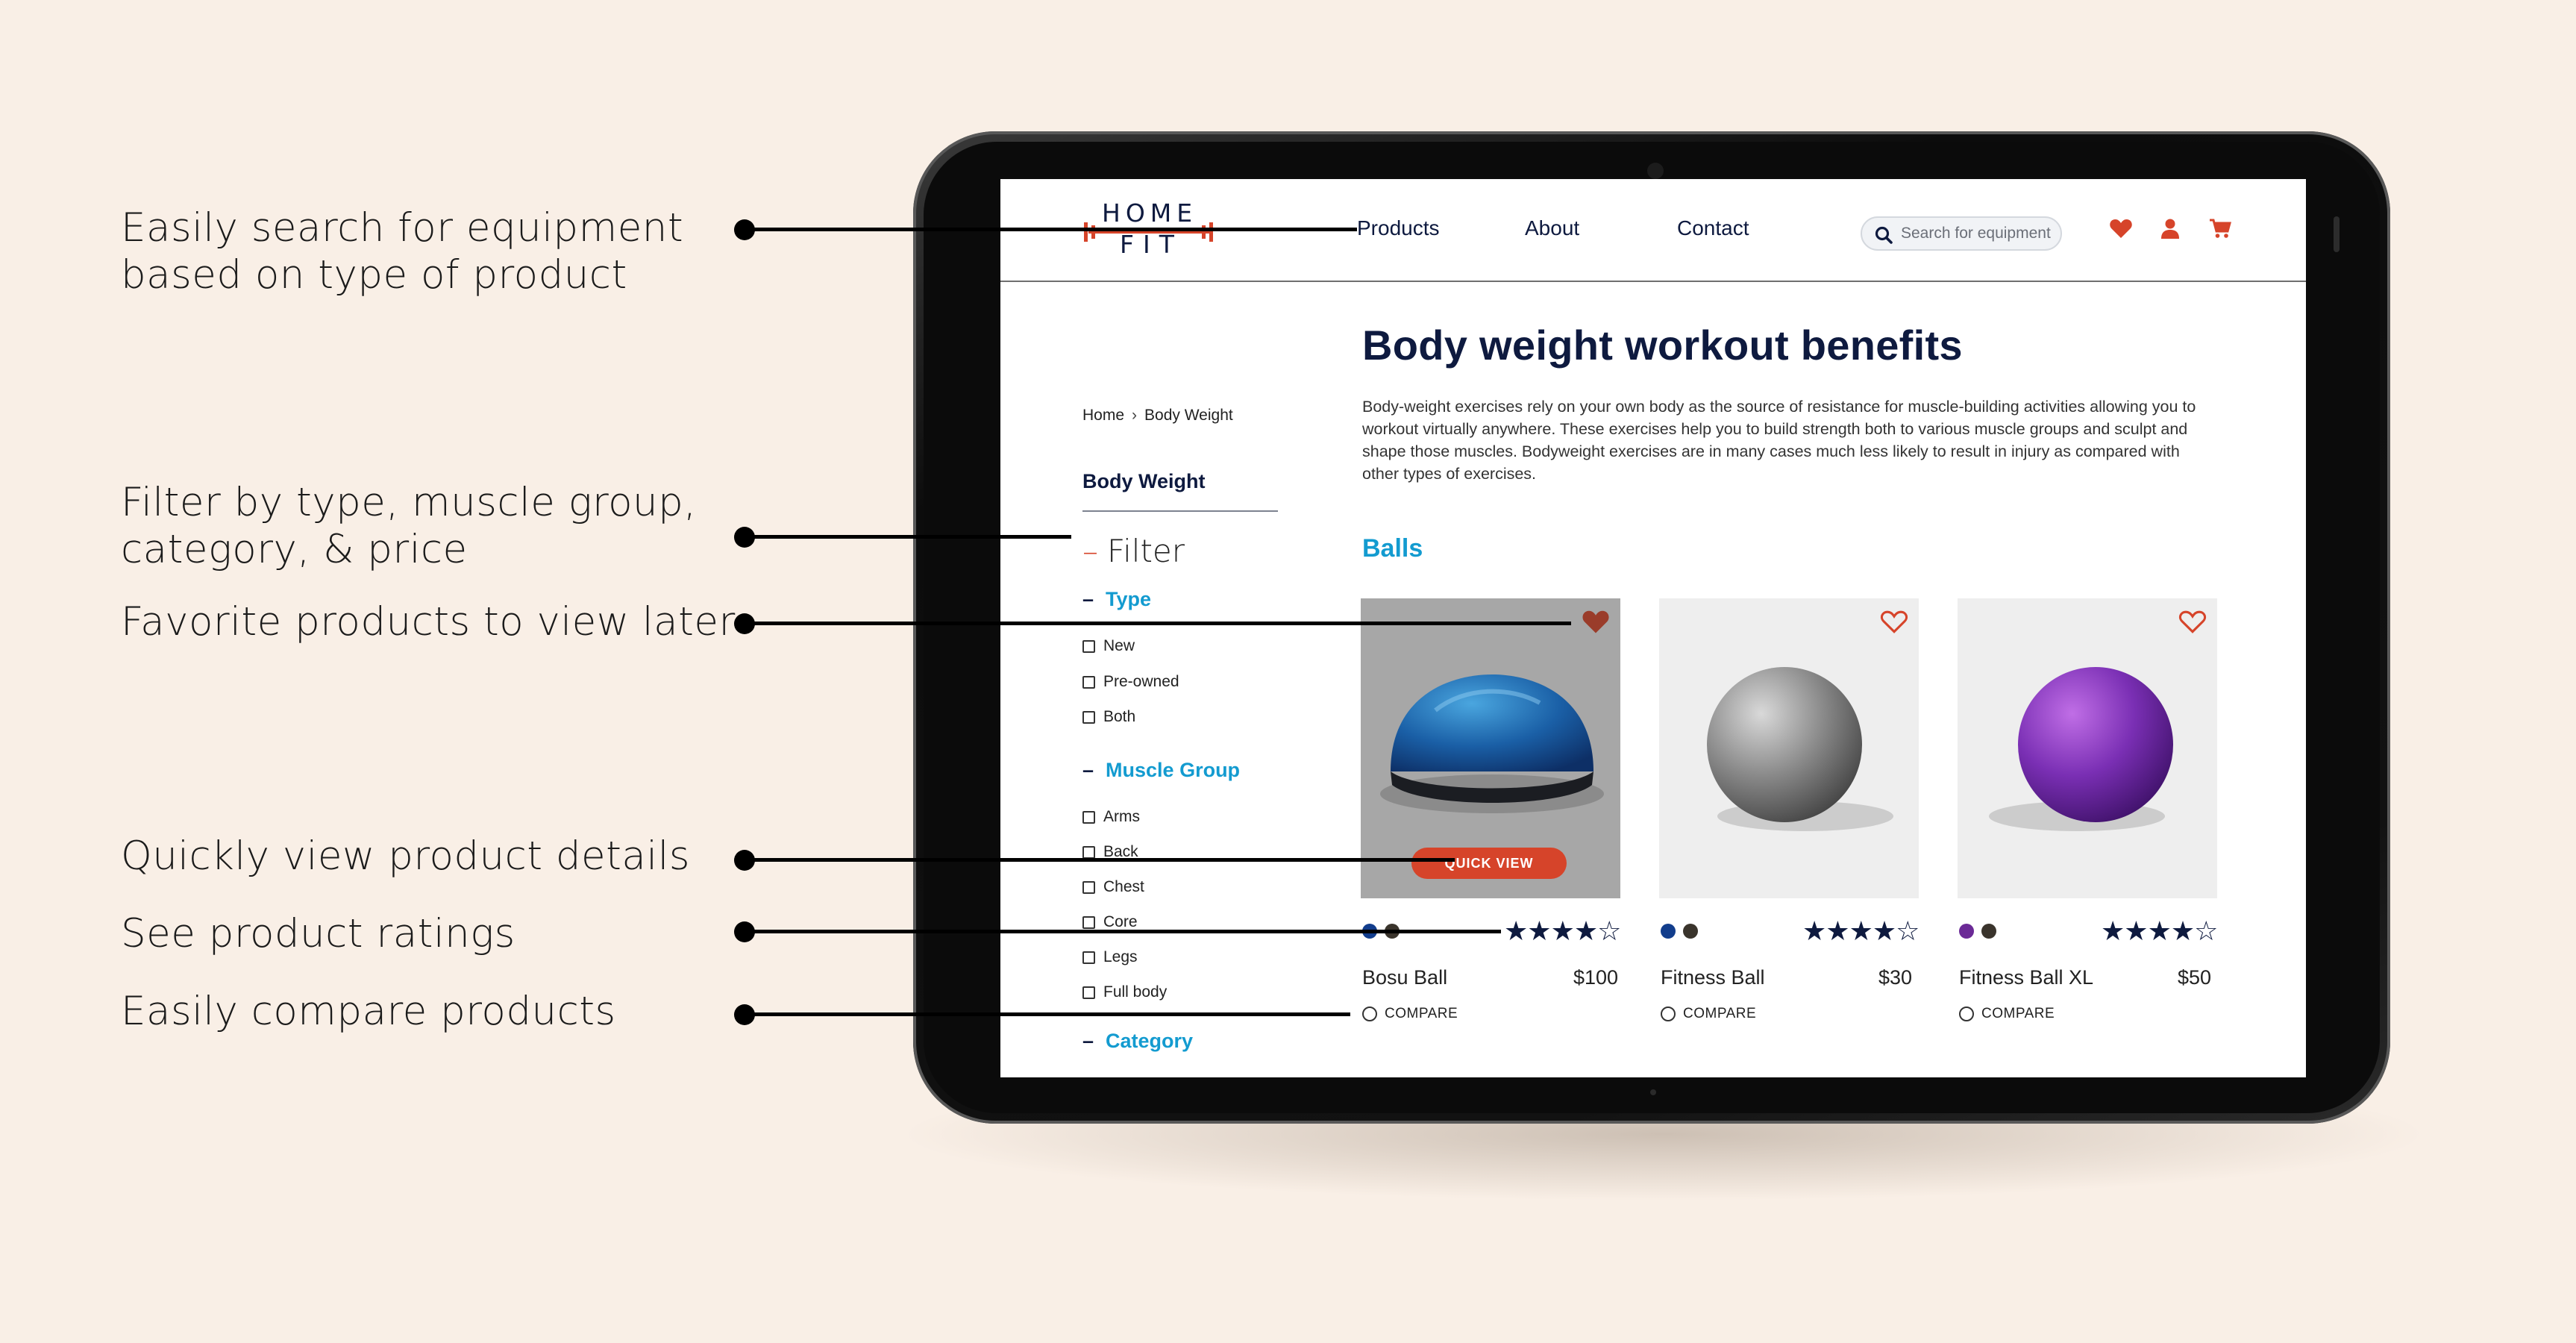  What do you see at coordinates (1398, 228) in the screenshot?
I see `nav-products: Products` at bounding box center [1398, 228].